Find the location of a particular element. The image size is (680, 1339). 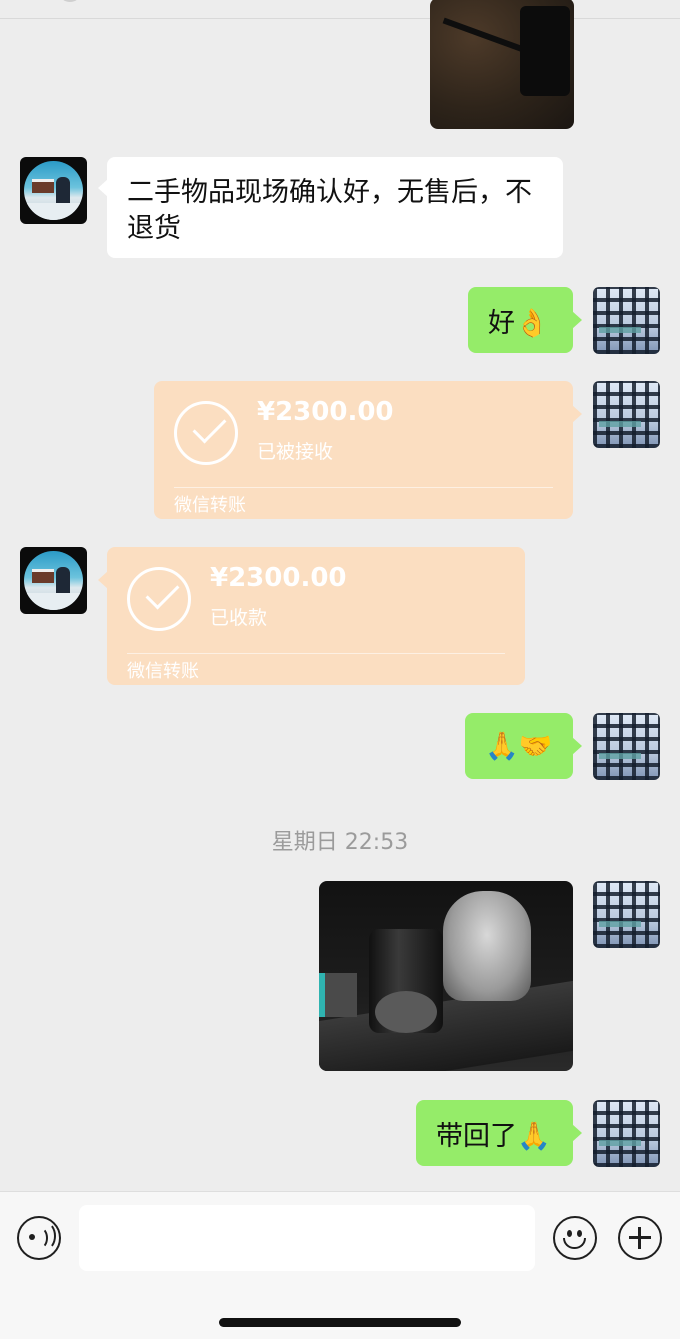

timestamp-label: 星期日 22:53 is located at coordinates (340, 842).